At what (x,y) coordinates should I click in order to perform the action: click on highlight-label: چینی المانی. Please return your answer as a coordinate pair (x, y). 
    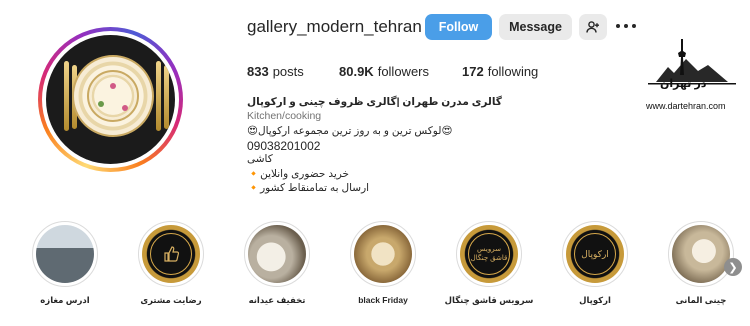
    Looking at the image, I should click on (701, 300).